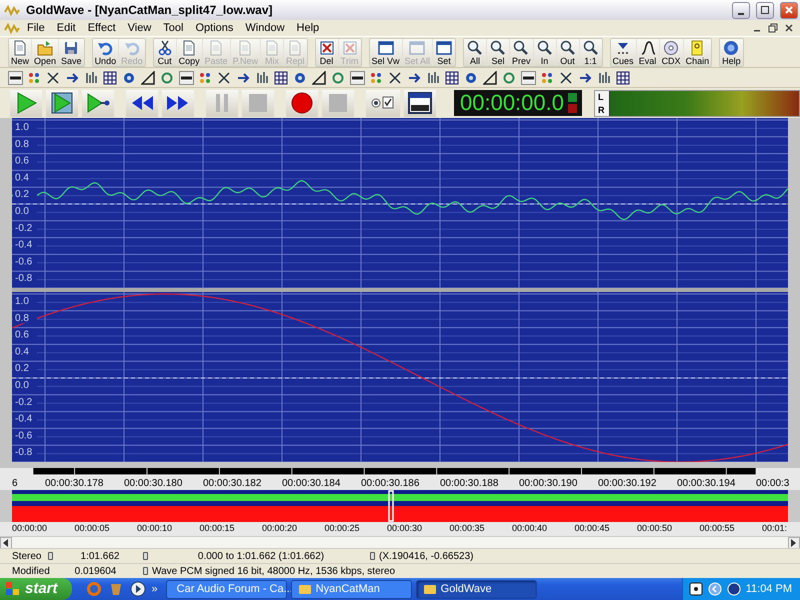 Image resolution: width=800 pixels, height=600 pixels. Describe the element at coordinates (623, 52) in the screenshot. I see `toolbar-button: Cues` at that location.